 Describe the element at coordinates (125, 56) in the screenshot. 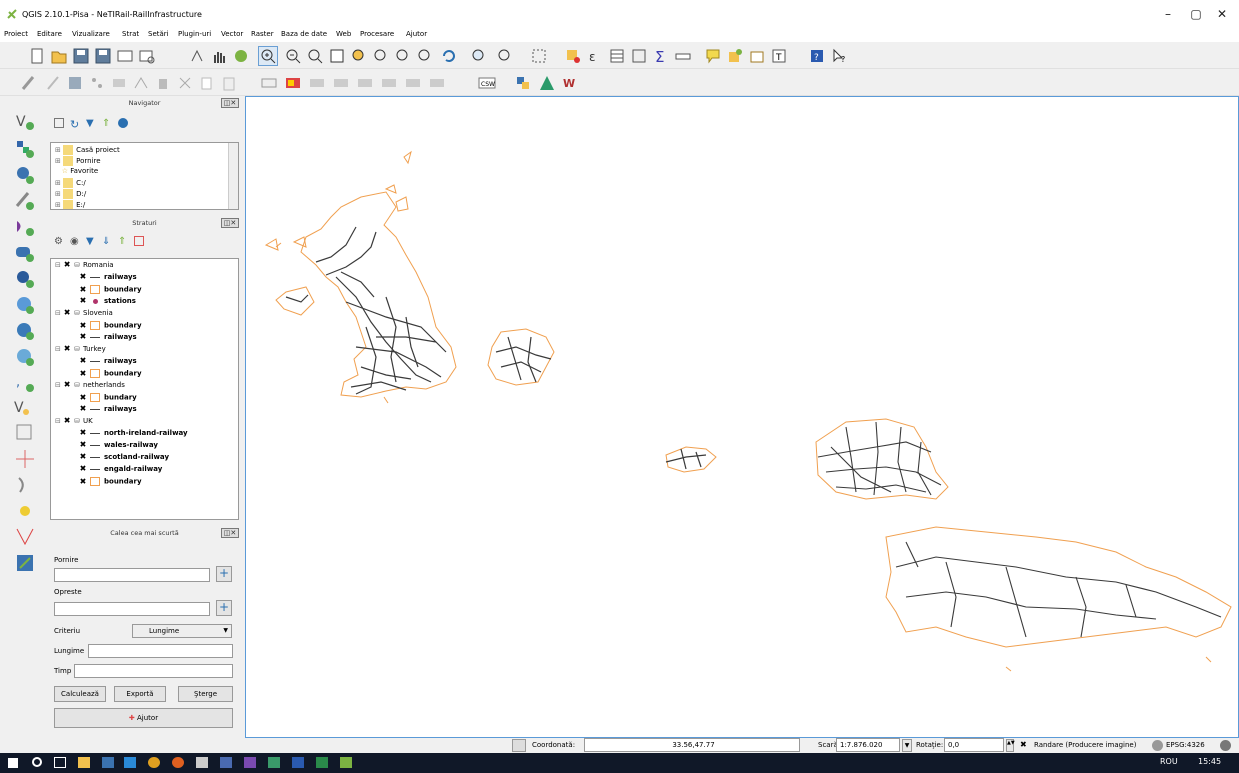

I see `new-print-composer-icon` at that location.